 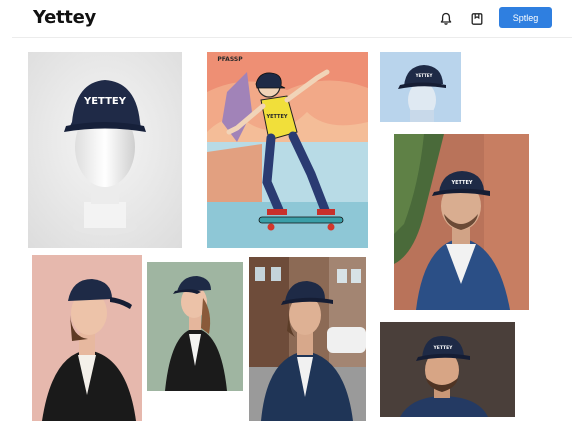 What do you see at coordinates (230, 59) in the screenshot?
I see `comic-sign-text: PFASSP` at bounding box center [230, 59].